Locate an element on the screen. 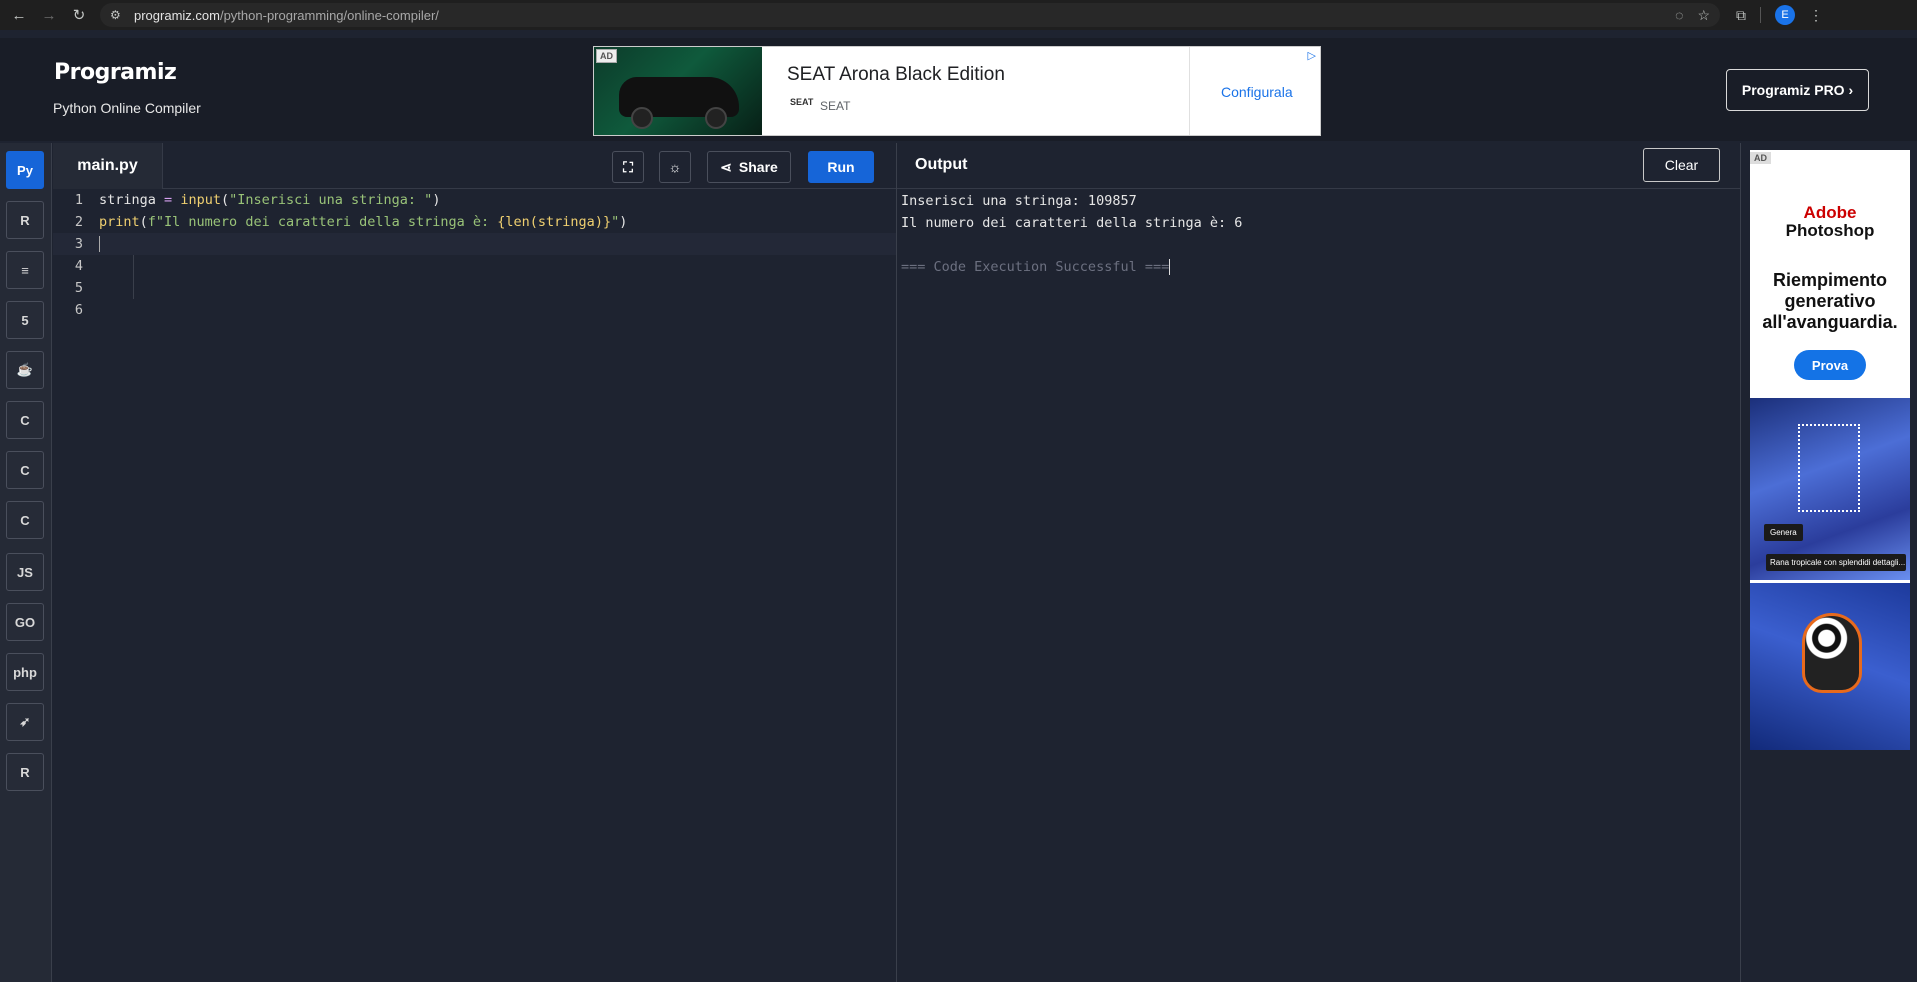  side-ad-frog-image is located at coordinates (1830, 666).